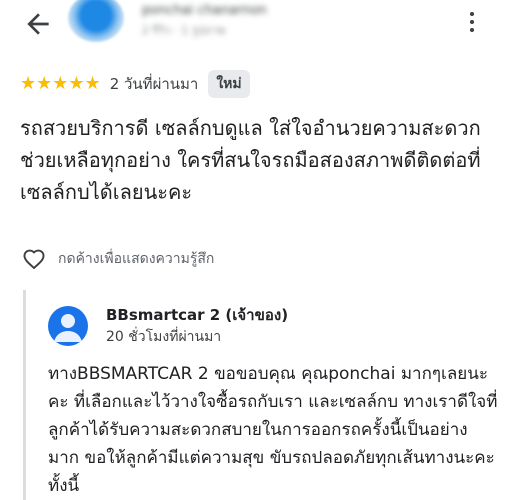  Describe the element at coordinates (164, 337) in the screenshot. I see `reply-time: 20 ชั่วโมงที่ผ่านมา` at that location.